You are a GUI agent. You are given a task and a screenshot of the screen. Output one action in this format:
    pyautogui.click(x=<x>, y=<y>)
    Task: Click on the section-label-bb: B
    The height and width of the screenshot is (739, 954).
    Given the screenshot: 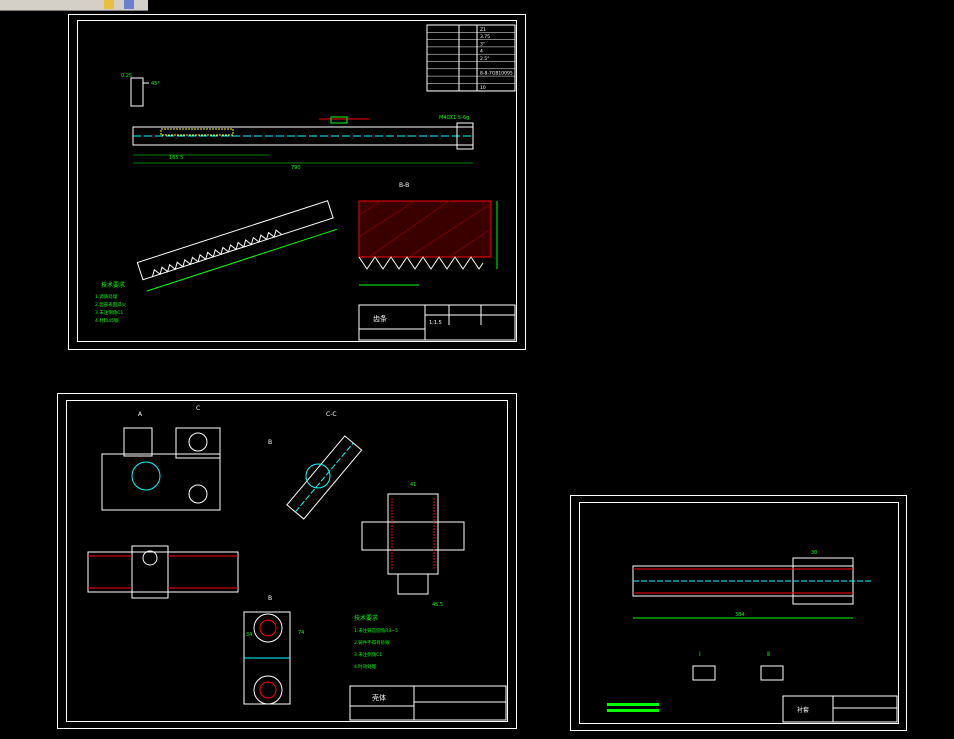 What is the action you would take?
    pyautogui.click(x=270, y=598)
    